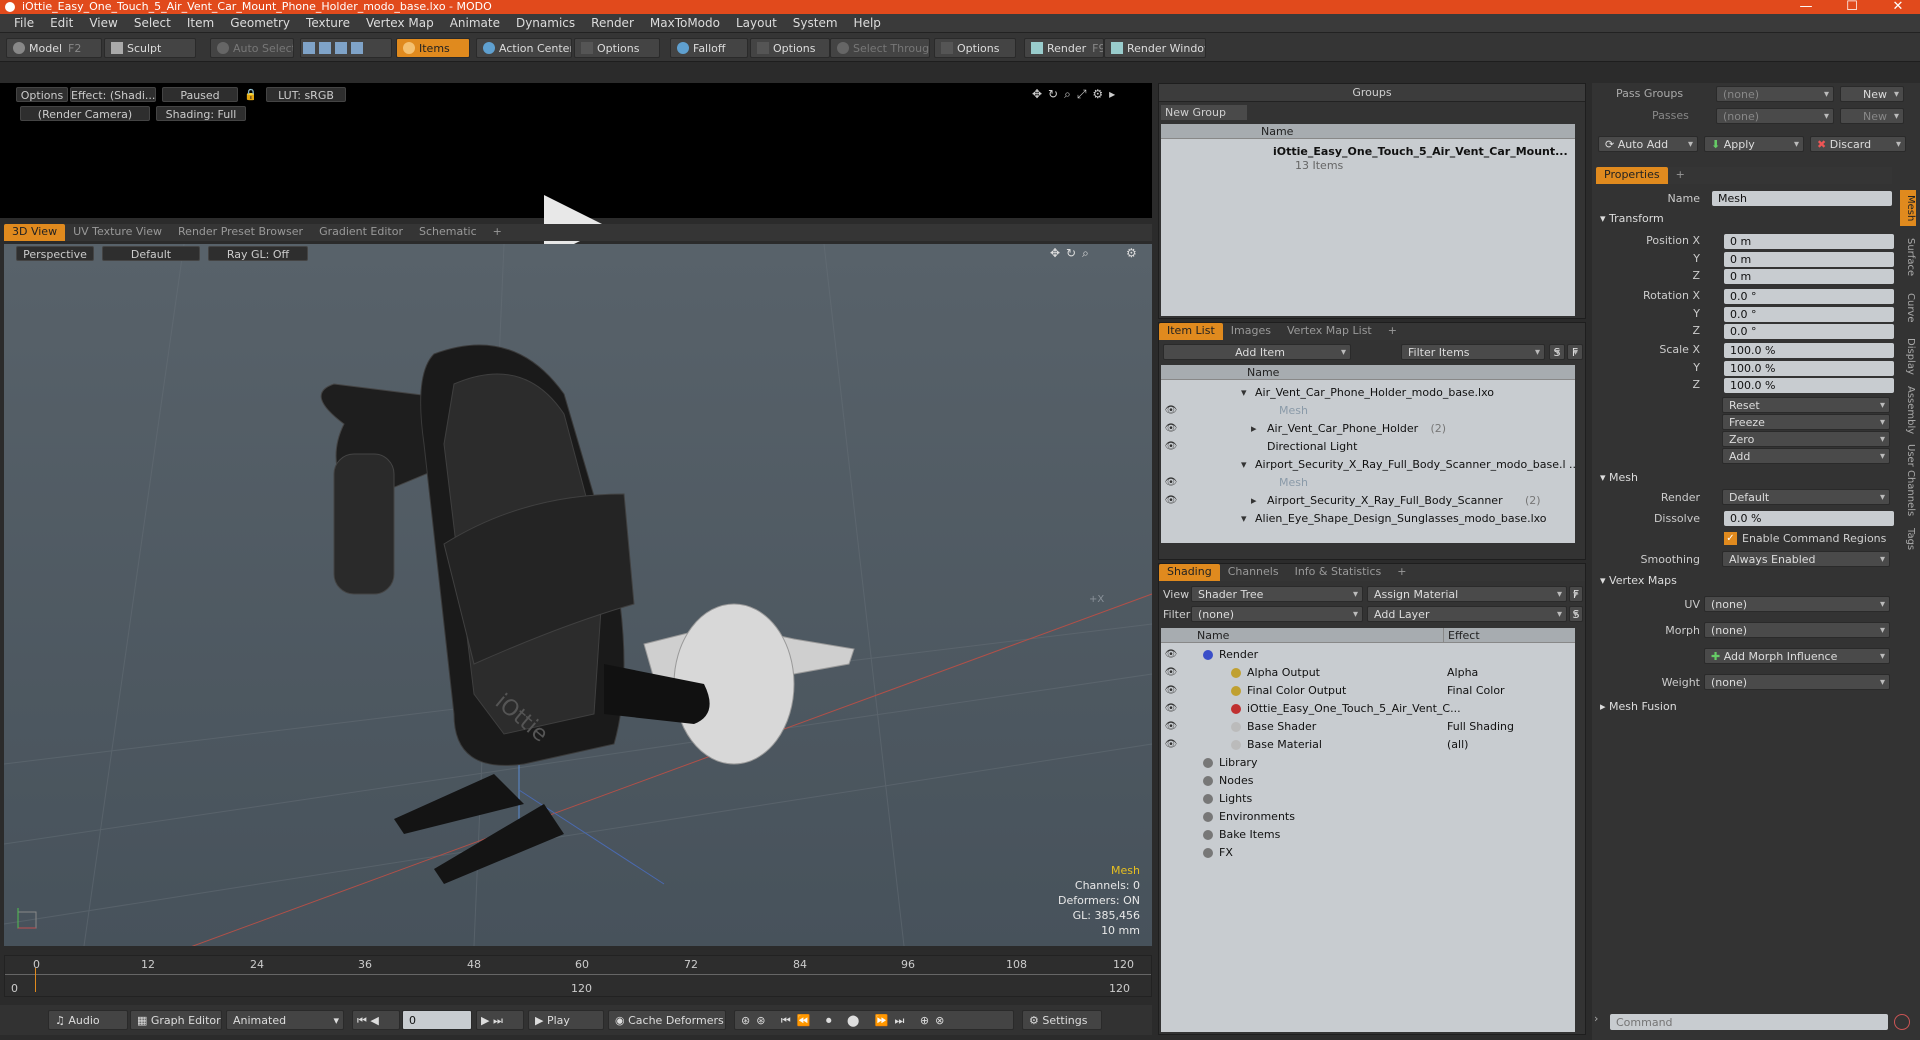  What do you see at coordinates (1368, 393) in the screenshot?
I see `item-list-row: ▾ Air_Vent_Car_Phone_Holder_modo_base.lxo` at bounding box center [1368, 393].